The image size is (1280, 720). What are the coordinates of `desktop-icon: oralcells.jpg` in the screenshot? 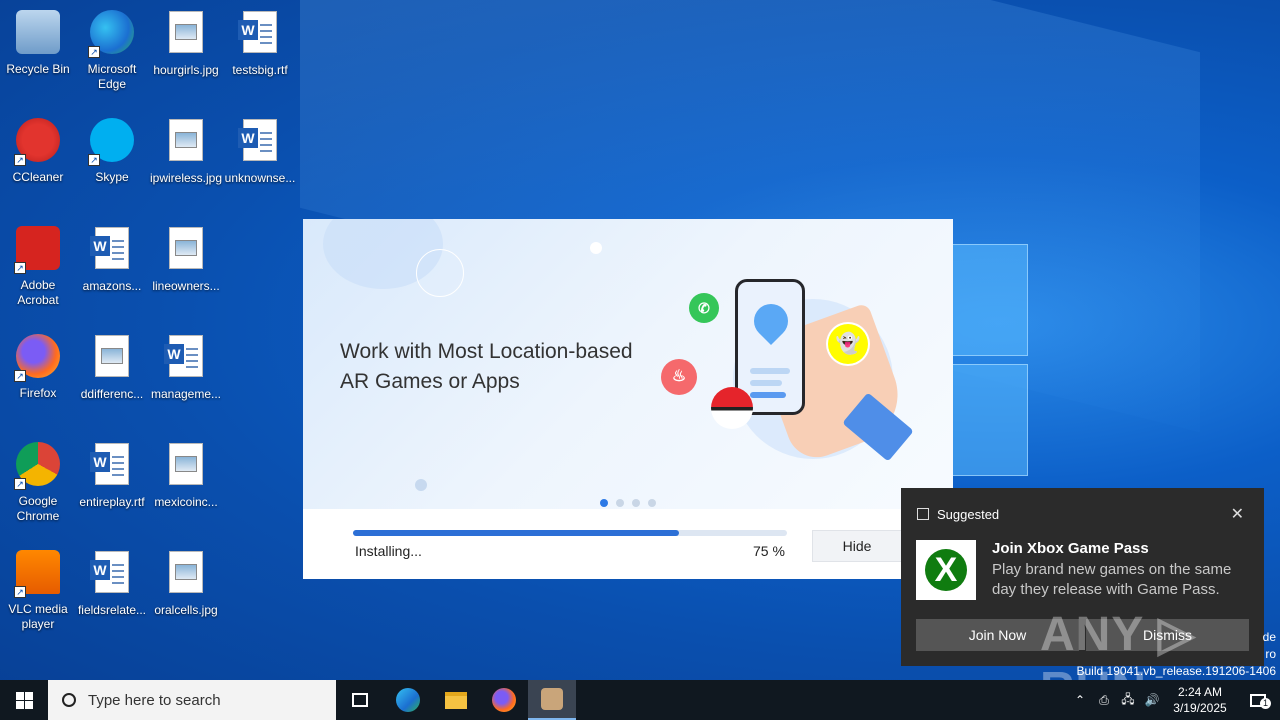 It's located at (186, 583).